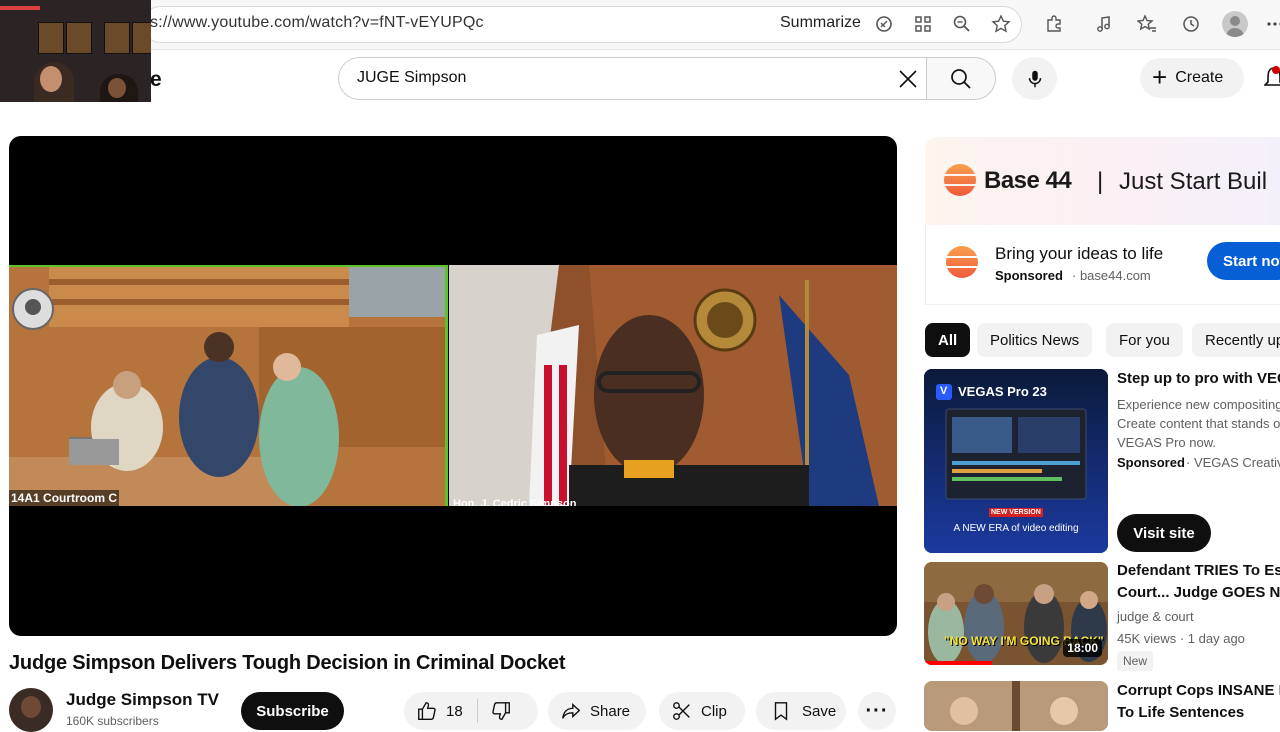 This screenshot has width=1280, height=732. What do you see at coordinates (1243, 261) in the screenshot?
I see `start-now-button: Start now` at bounding box center [1243, 261].